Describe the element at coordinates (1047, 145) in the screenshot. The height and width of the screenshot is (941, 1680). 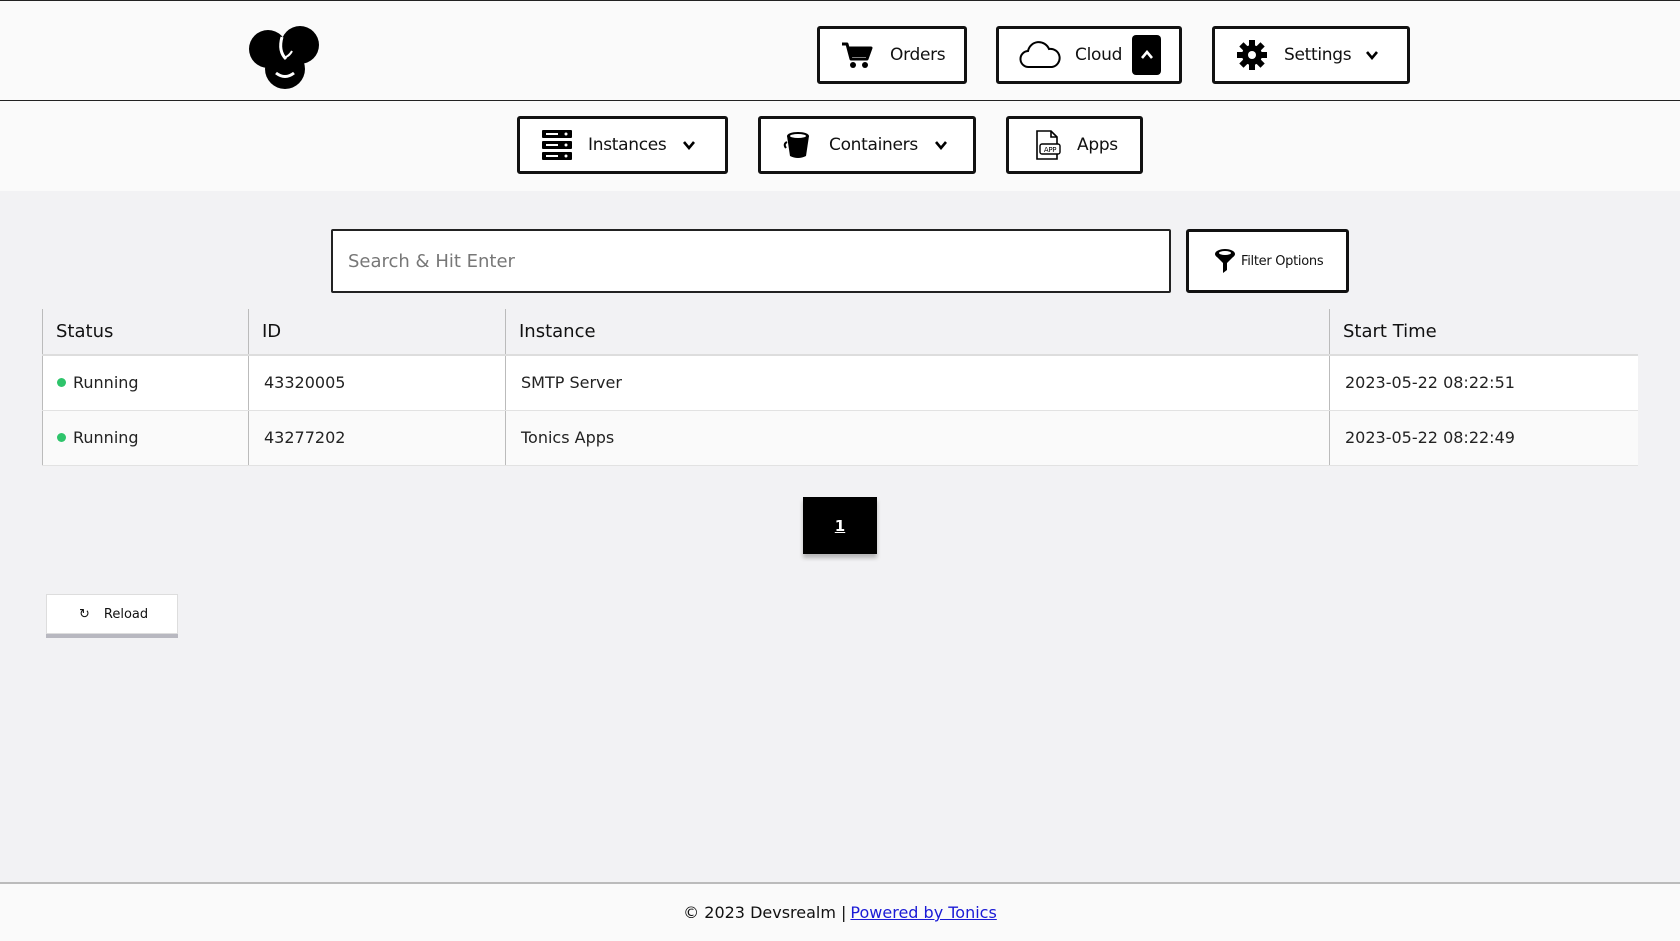
I see `app-file-icon: APP` at that location.